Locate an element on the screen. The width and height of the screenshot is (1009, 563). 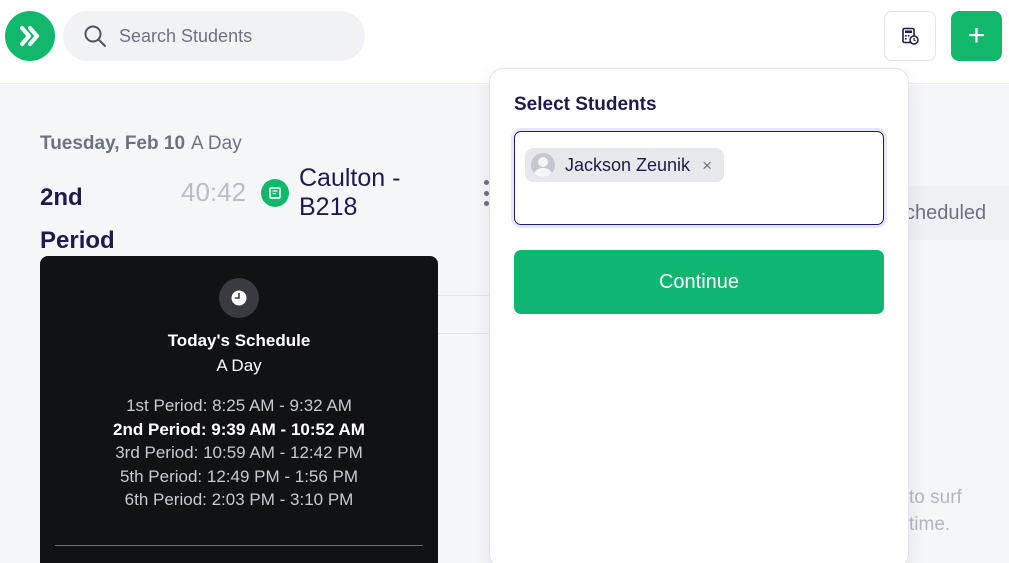
close-icon: × is located at coordinates (707, 165).